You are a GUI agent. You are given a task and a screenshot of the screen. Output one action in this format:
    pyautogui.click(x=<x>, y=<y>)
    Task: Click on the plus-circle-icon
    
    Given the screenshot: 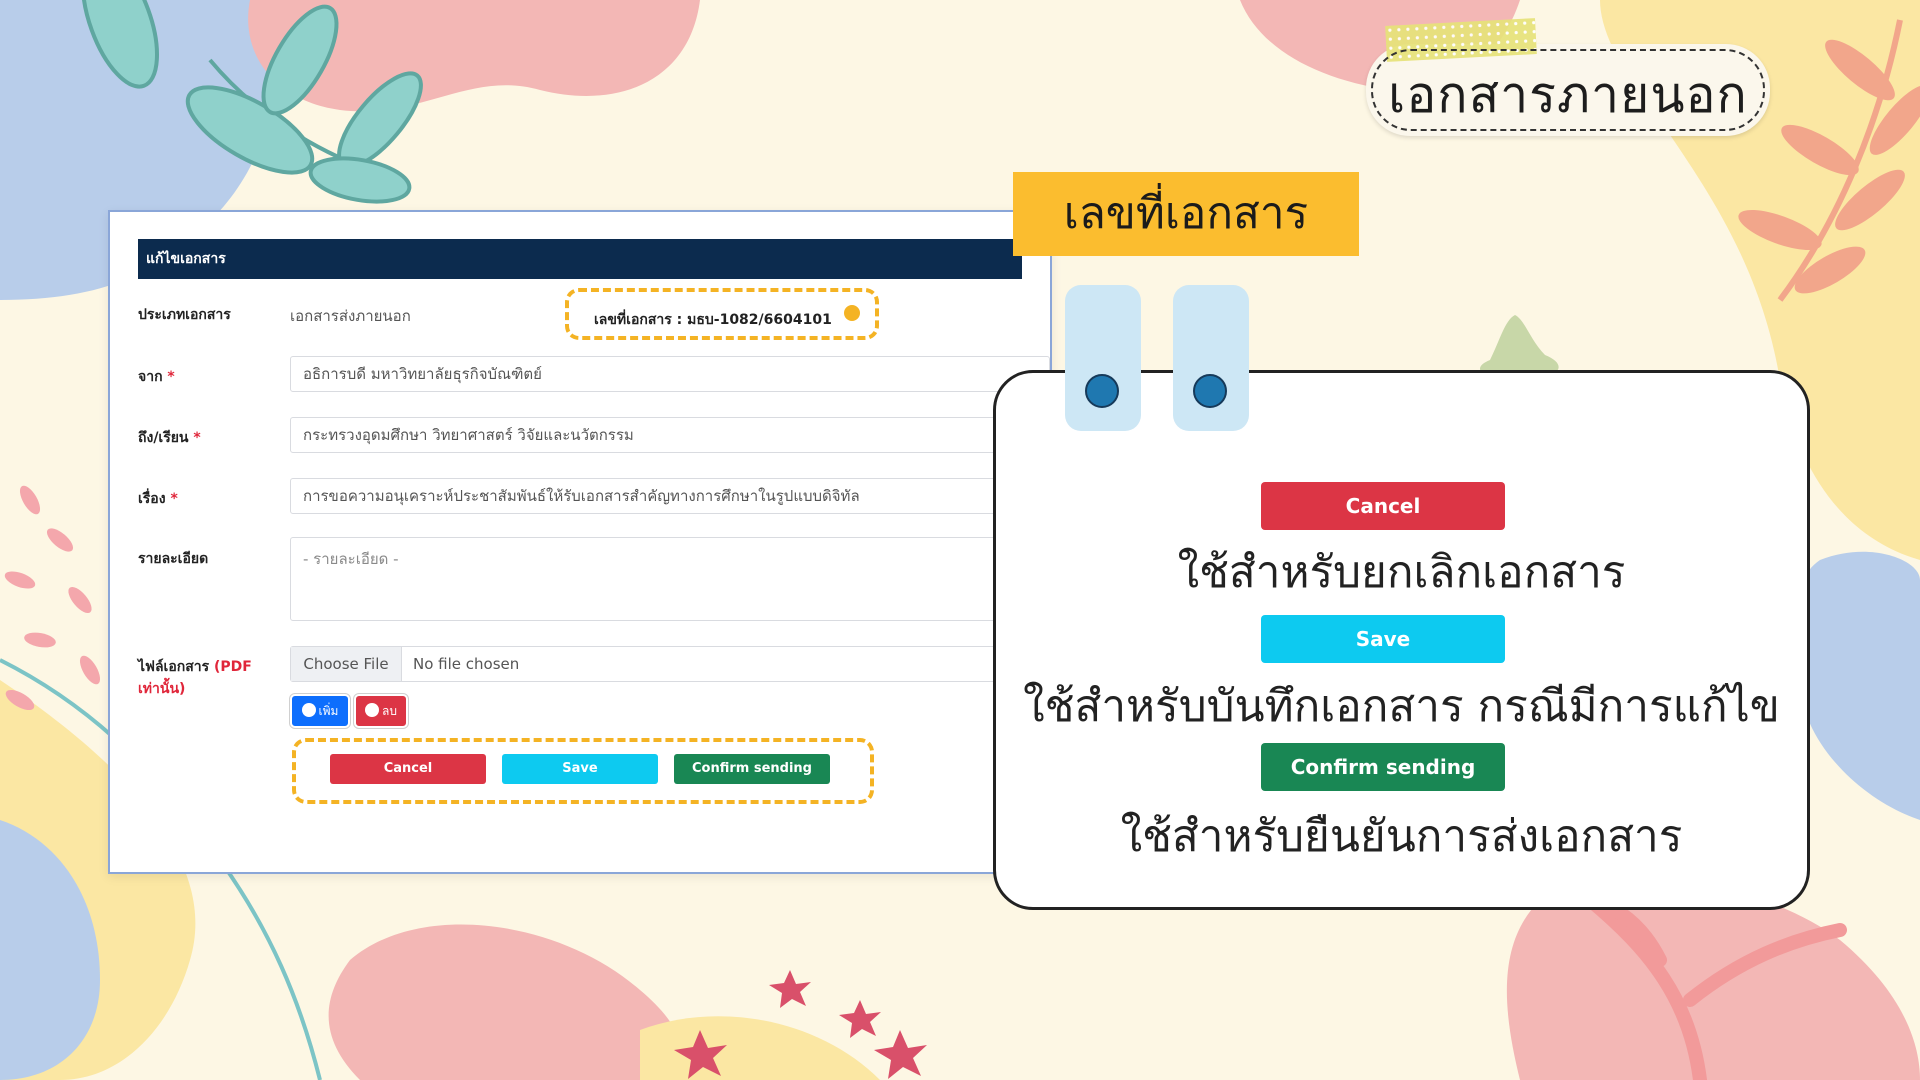 What is the action you would take?
    pyautogui.click(x=308, y=710)
    